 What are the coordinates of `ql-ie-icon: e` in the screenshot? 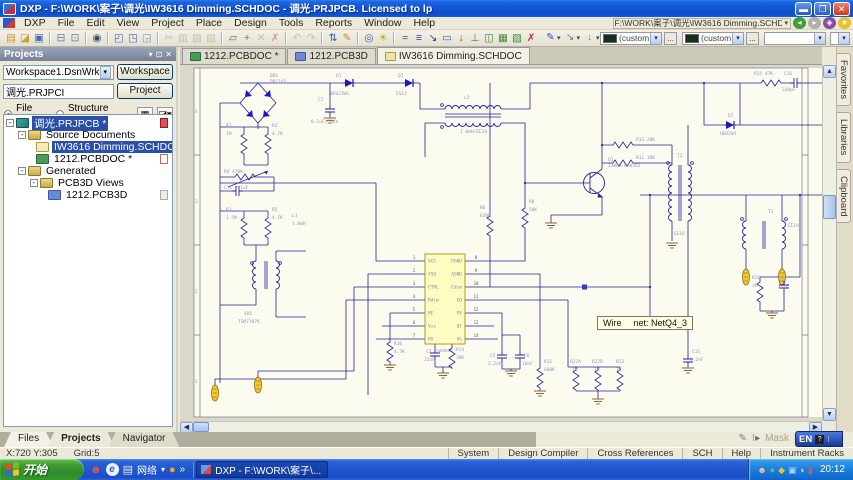 It's located at (112, 469).